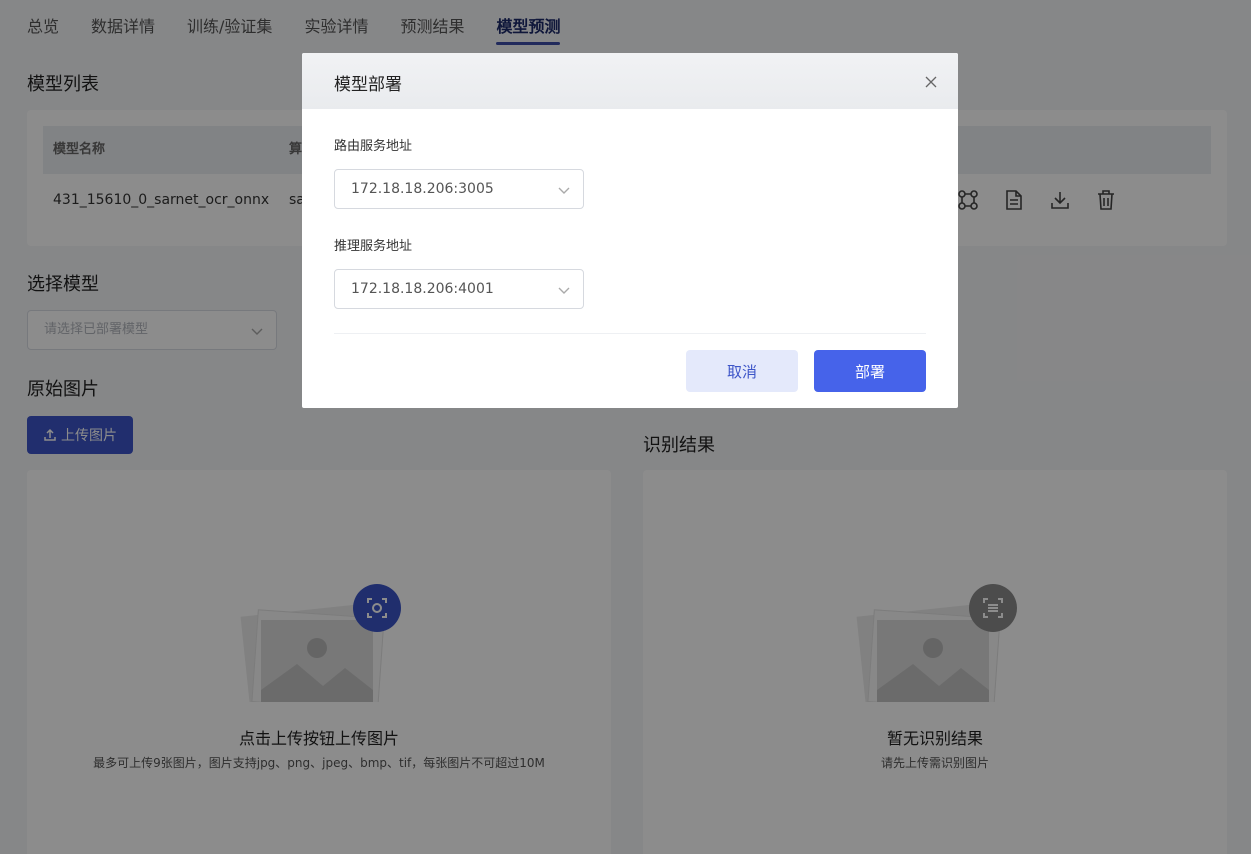 The image size is (1251, 854). What do you see at coordinates (742, 371) in the screenshot?
I see `cancel-button: 取消` at bounding box center [742, 371].